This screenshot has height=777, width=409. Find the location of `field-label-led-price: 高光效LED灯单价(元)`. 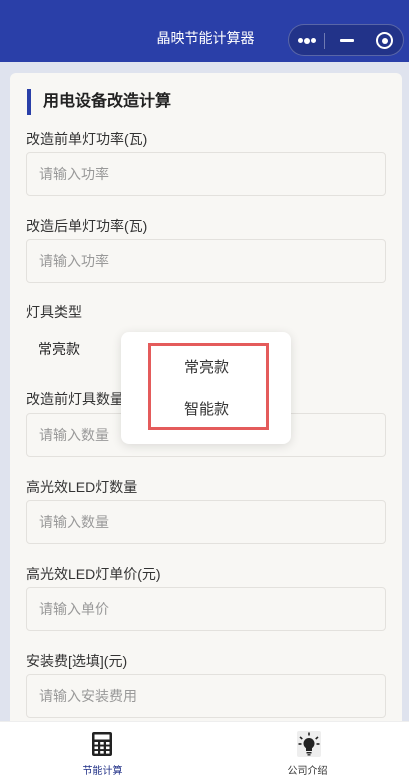

field-label-led-price: 高光效LED灯单价(元) is located at coordinates (93, 574).